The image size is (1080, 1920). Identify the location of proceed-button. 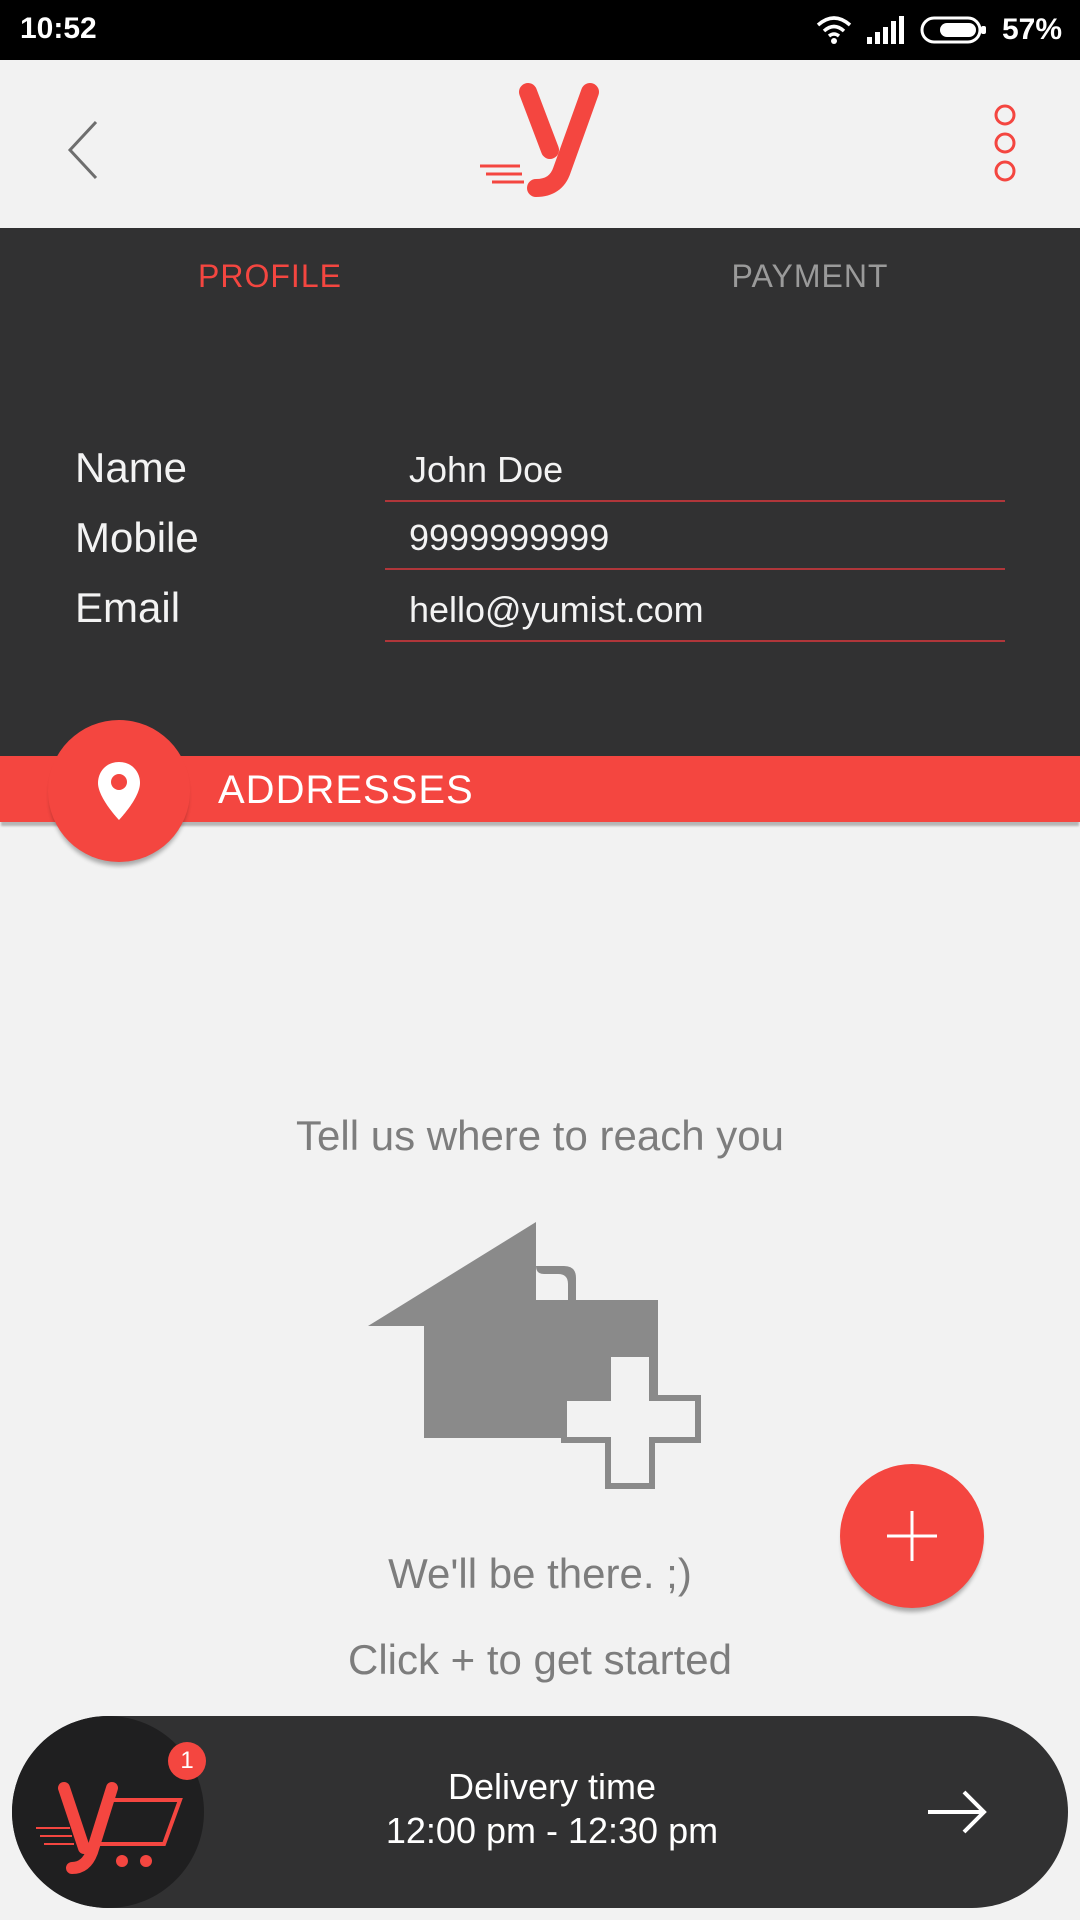
(957, 1812).